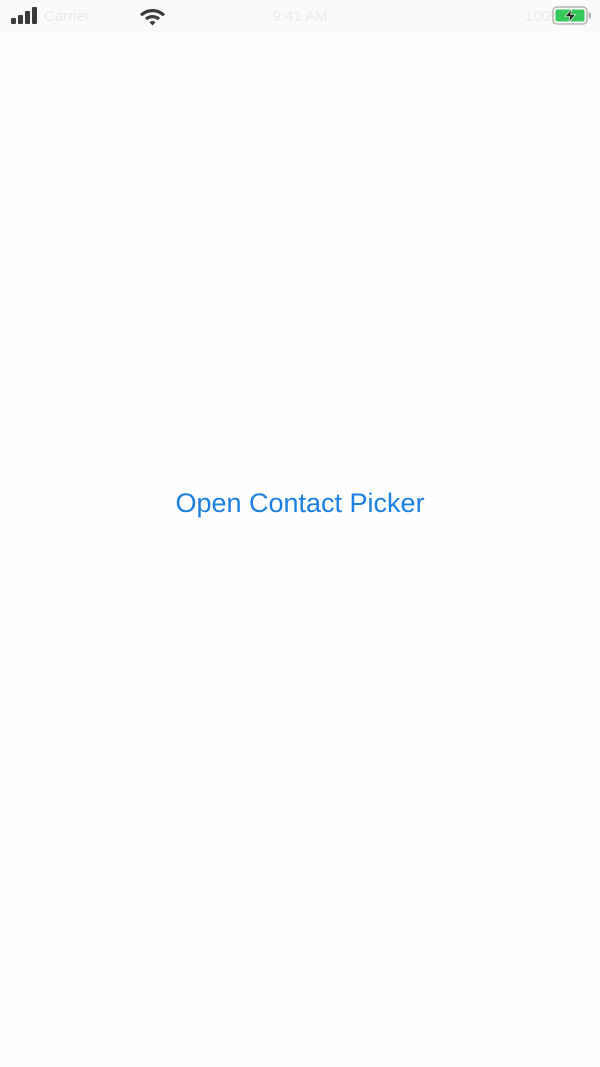 This screenshot has height=1067, width=600. What do you see at coordinates (571, 15) in the screenshot?
I see `battery-charging-icon` at bounding box center [571, 15].